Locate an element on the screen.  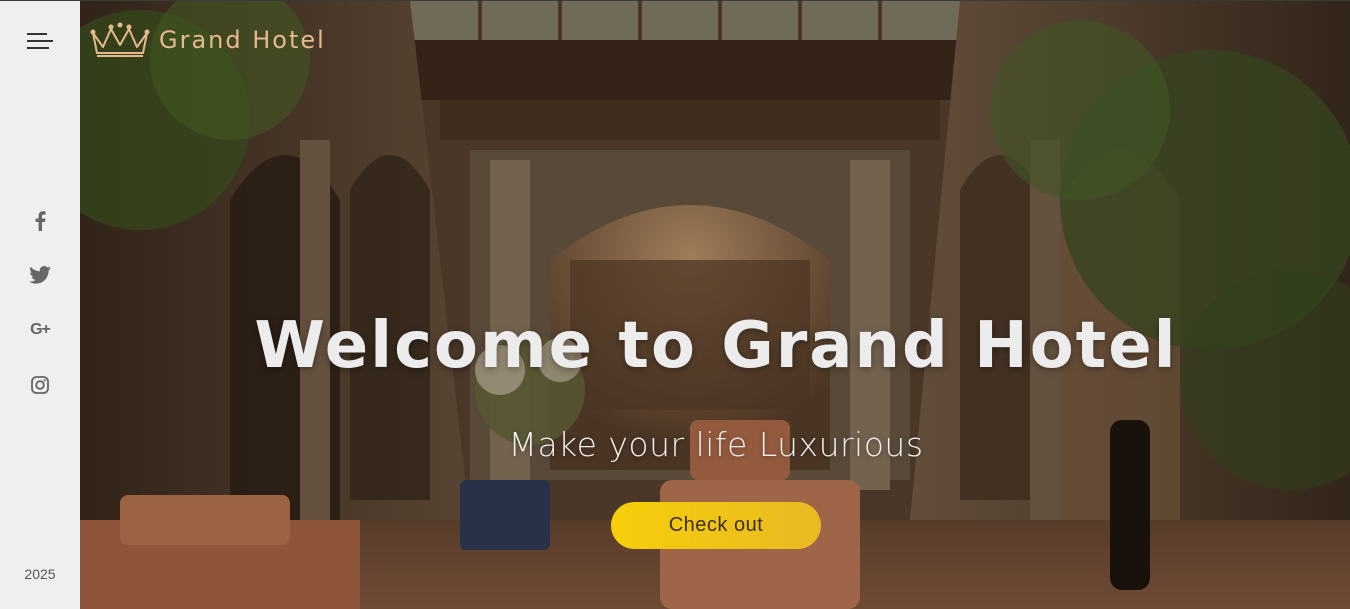
copyright-year: 2025 is located at coordinates (40, 574).